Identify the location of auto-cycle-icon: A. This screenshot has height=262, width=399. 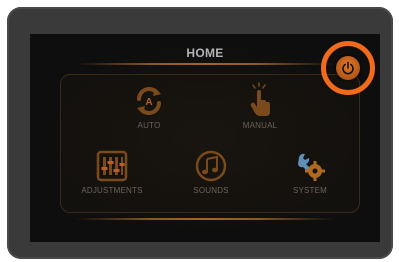
(149, 101).